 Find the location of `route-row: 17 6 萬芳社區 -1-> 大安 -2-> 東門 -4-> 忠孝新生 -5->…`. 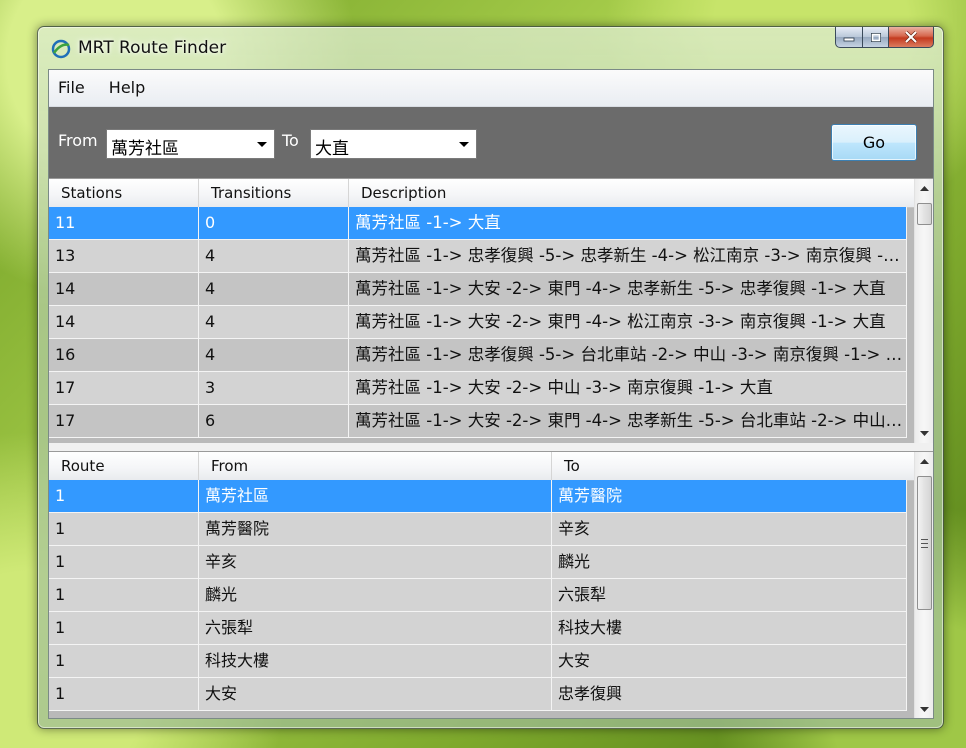

route-row: 17 6 萬芳社區 -1-> 大安 -2-> 東門 -4-> 忠孝新生 -5->… is located at coordinates (478, 421).